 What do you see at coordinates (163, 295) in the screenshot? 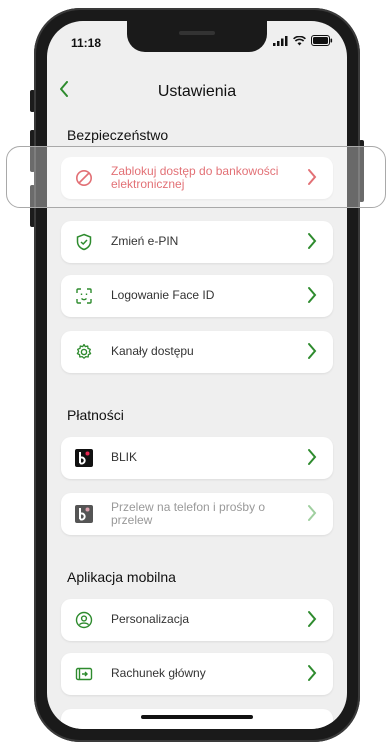
I see `face-id-label: Logowanie Face ID` at bounding box center [163, 295].